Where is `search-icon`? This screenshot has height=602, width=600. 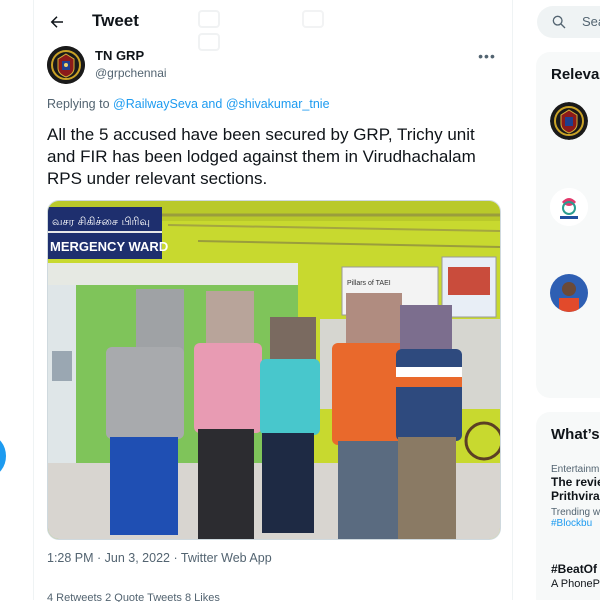
search-icon is located at coordinates (559, 22).